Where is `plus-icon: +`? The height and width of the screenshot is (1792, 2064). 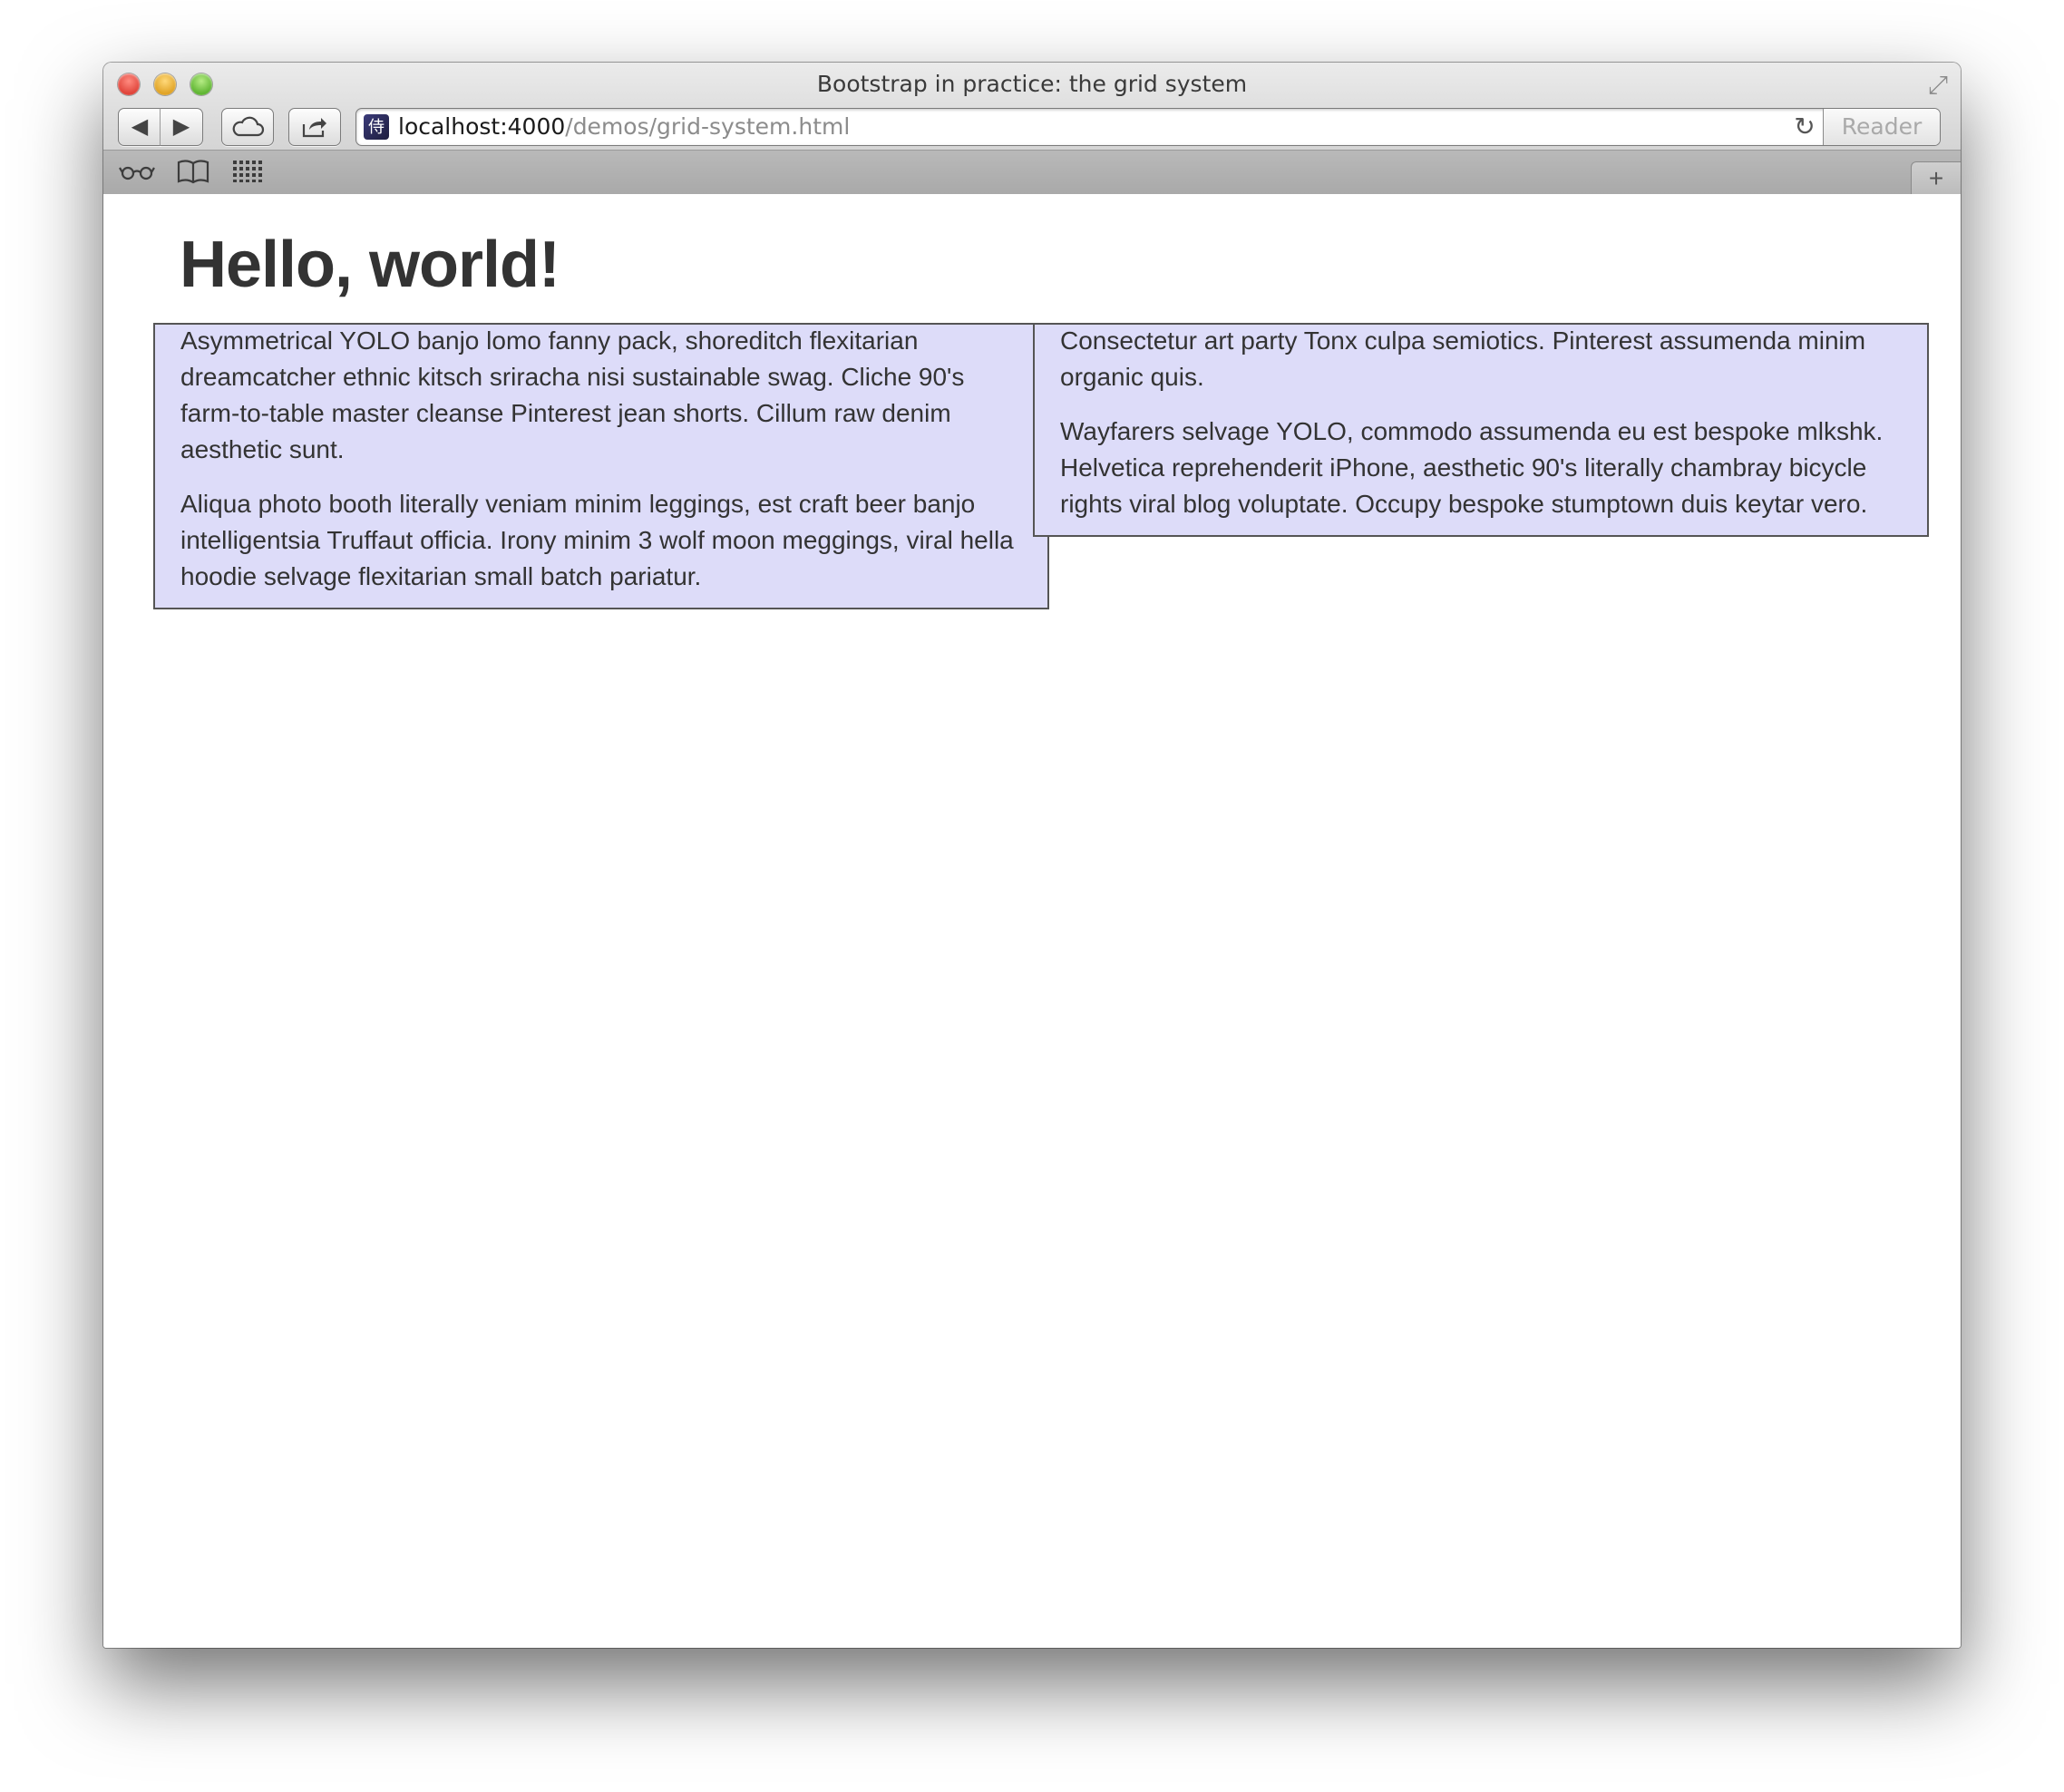
plus-icon: + is located at coordinates (1936, 178).